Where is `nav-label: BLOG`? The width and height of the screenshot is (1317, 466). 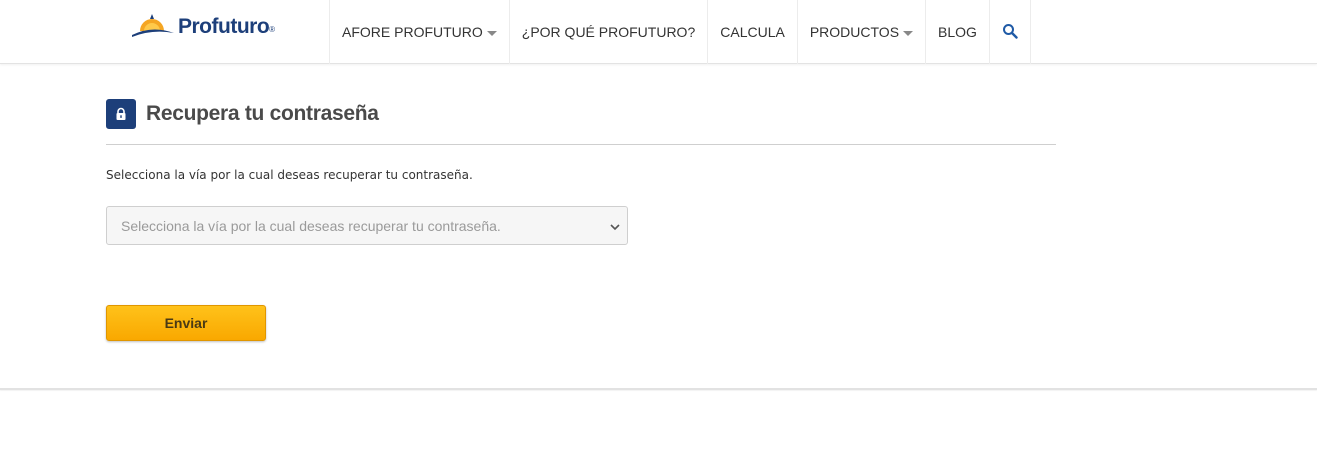 nav-label: BLOG is located at coordinates (957, 32).